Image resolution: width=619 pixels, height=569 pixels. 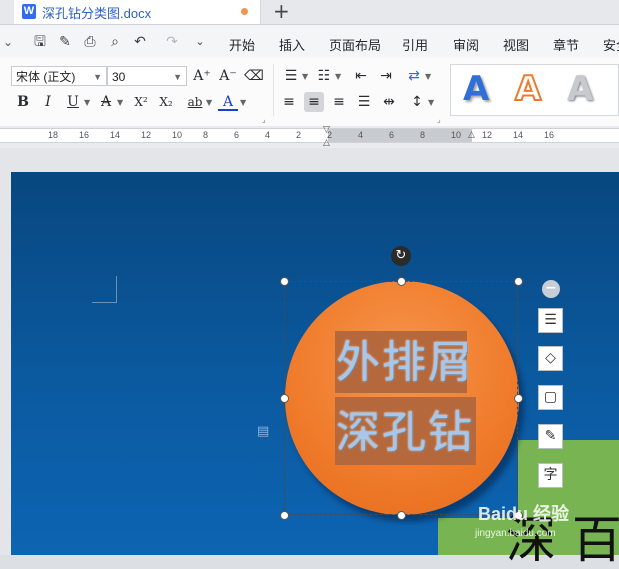 What do you see at coordinates (73, 102) in the screenshot?
I see `underline-button: U` at bounding box center [73, 102].